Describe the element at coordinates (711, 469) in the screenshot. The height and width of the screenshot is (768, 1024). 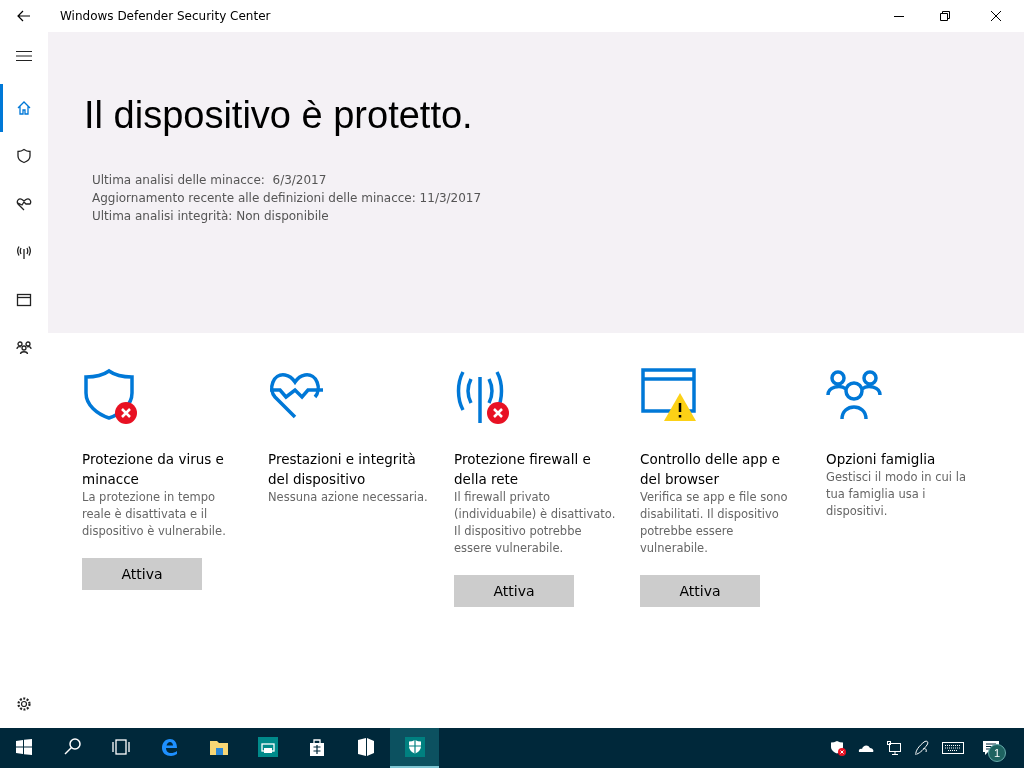
I see `tile-title: Controllo delle app e del browser` at that location.